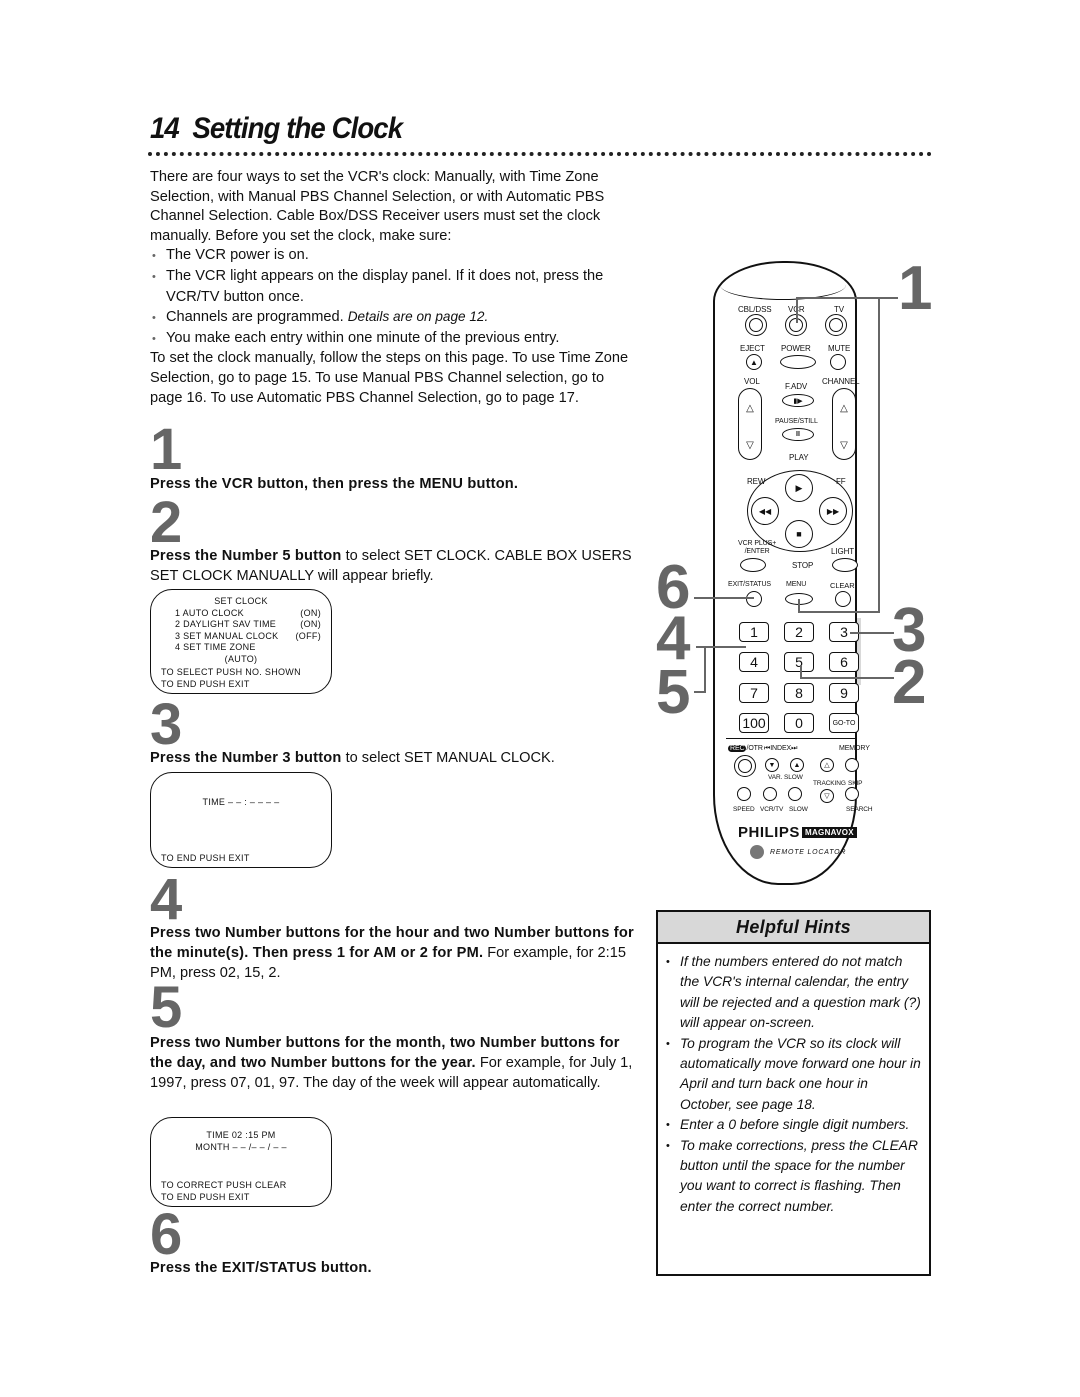 This screenshot has width=1080, height=1397. What do you see at coordinates (839, 309) in the screenshot?
I see `label-tv: TV` at bounding box center [839, 309].